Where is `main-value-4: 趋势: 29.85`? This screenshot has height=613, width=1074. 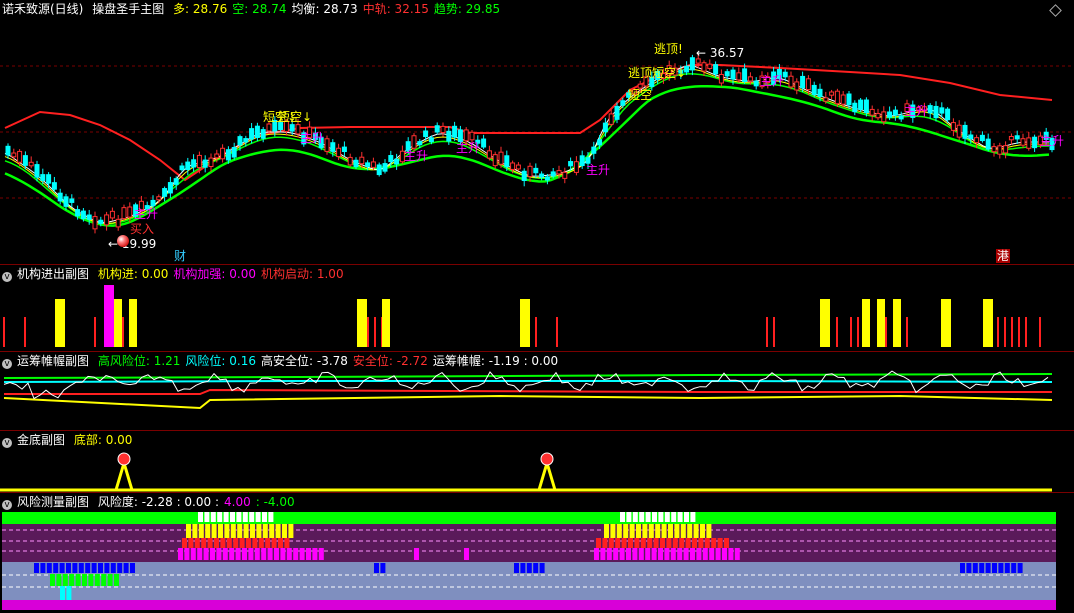
main-value-4: 趋势: 29.85 is located at coordinates (467, 9).